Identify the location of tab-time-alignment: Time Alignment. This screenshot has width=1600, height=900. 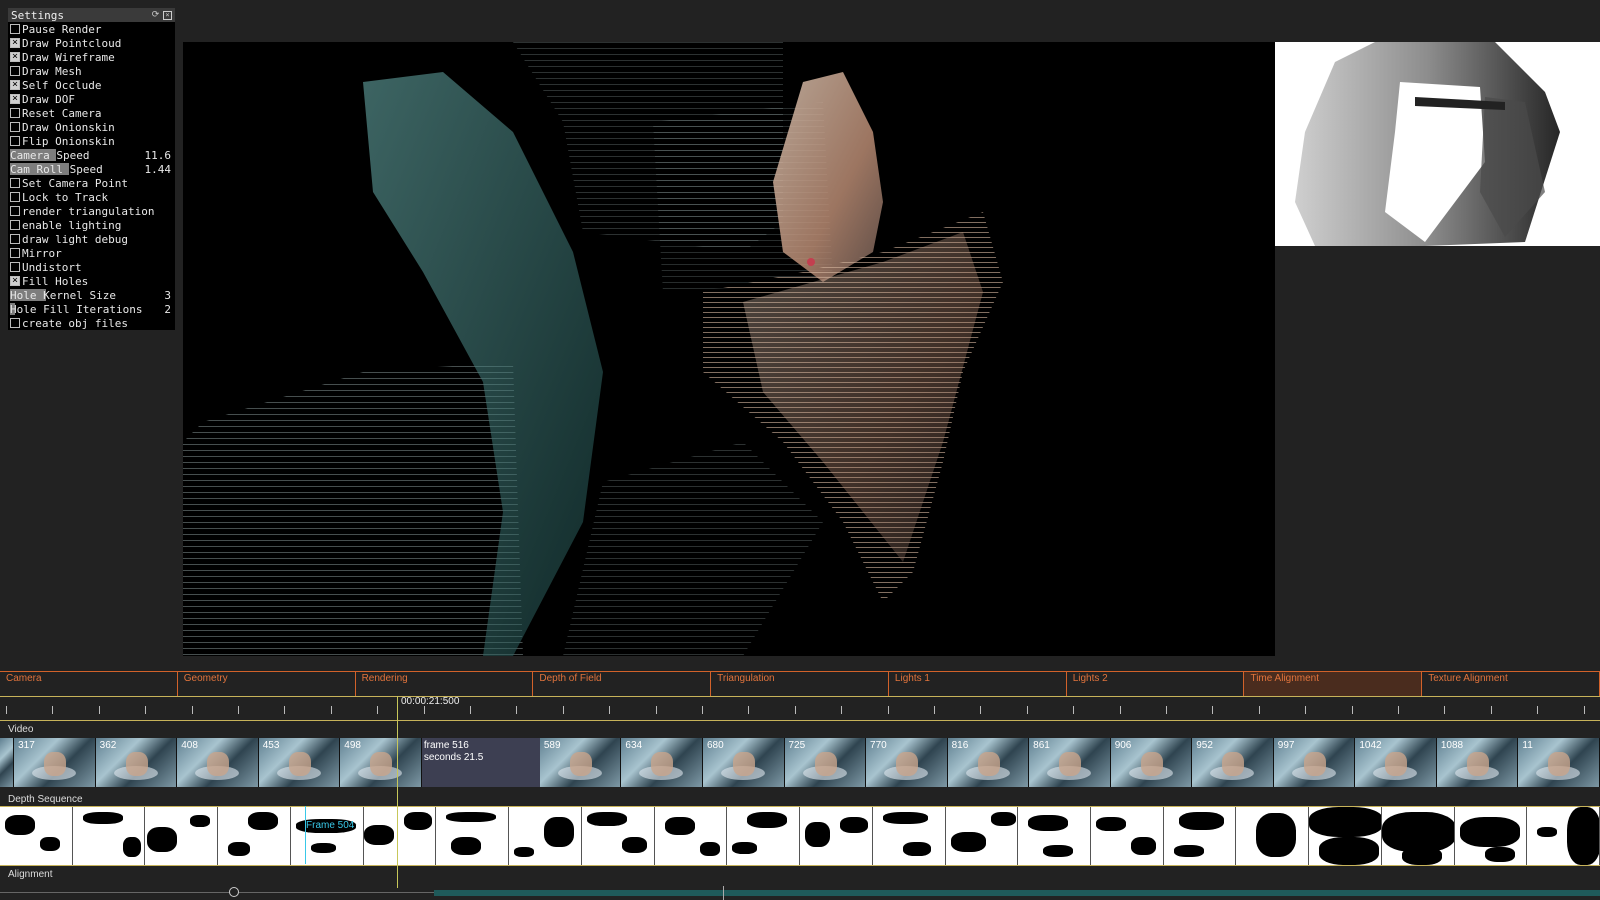
(1333, 684).